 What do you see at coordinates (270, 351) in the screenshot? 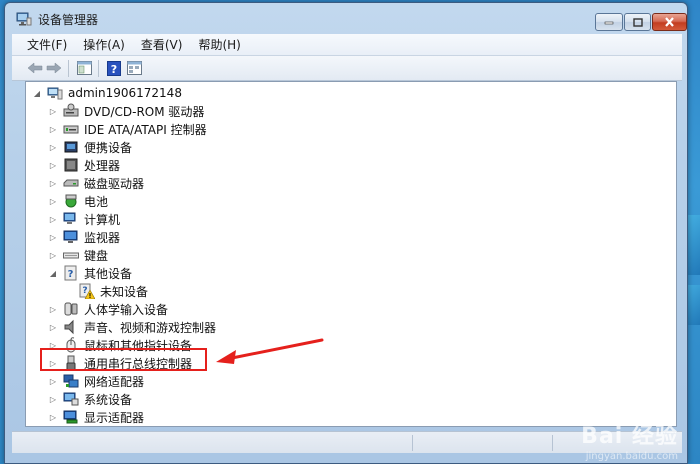
I see `annotation-arrow-icon` at bounding box center [270, 351].